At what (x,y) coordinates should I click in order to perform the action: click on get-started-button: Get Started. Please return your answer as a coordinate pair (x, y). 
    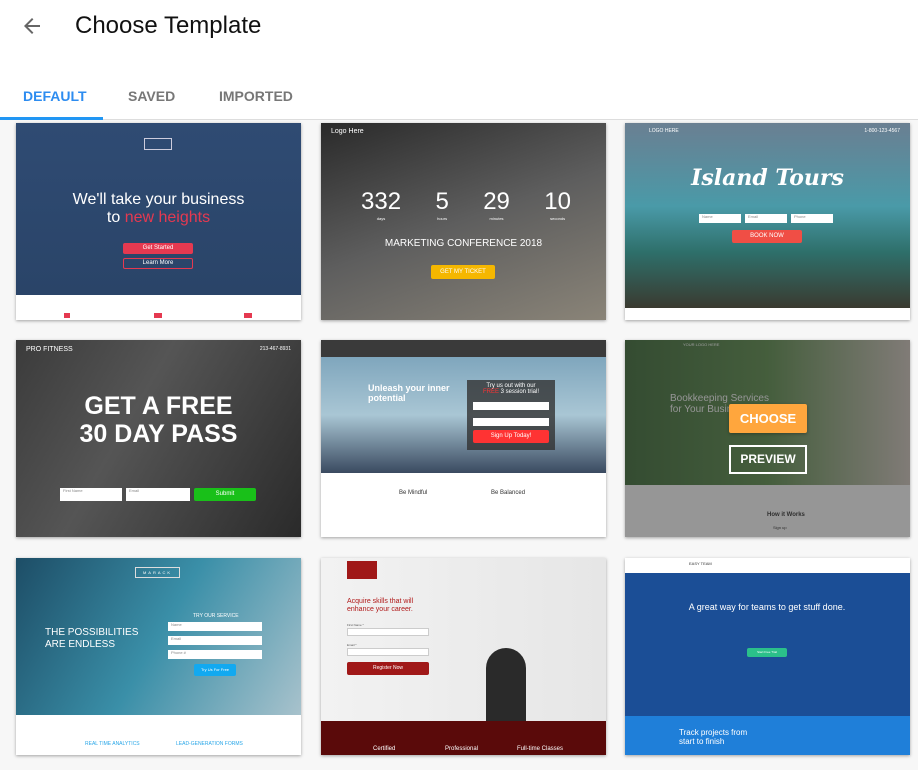
    Looking at the image, I should click on (158, 248).